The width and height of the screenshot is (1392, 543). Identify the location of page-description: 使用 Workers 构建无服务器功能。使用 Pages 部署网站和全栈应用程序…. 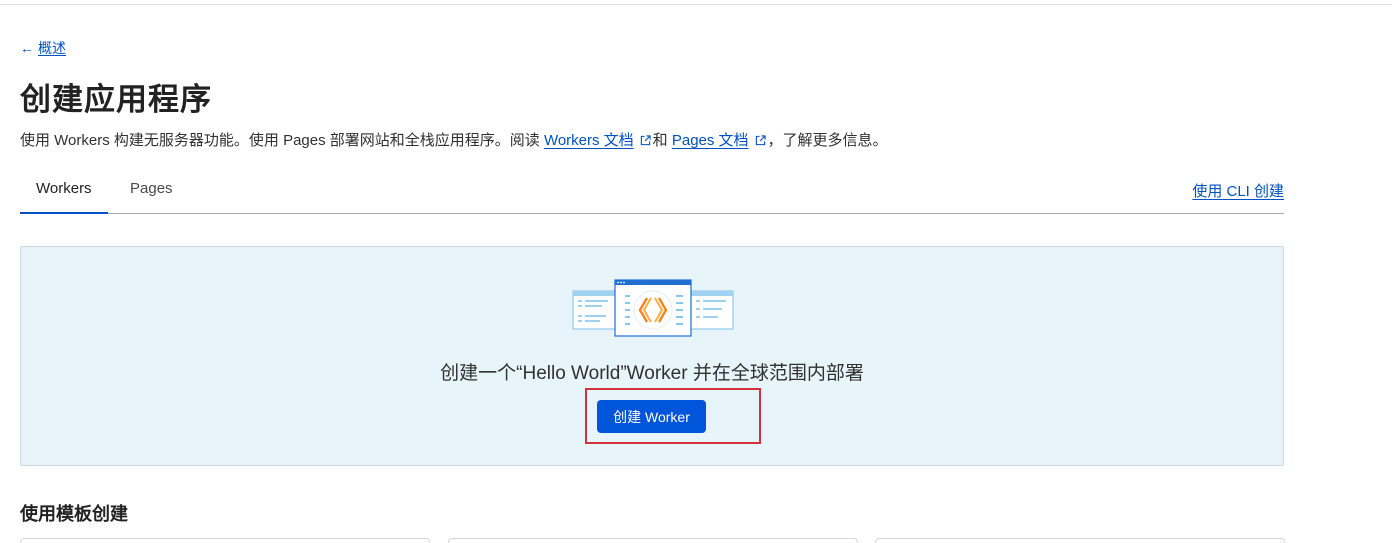
(454, 139).